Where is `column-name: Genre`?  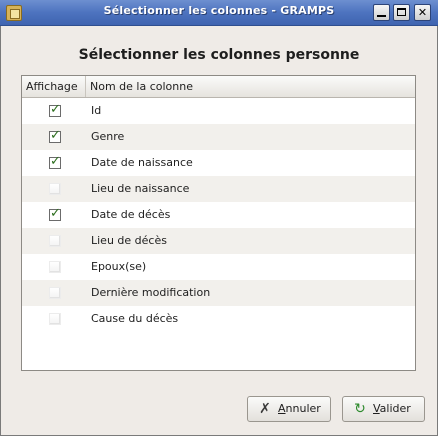 column-name: Genre is located at coordinates (108, 136).